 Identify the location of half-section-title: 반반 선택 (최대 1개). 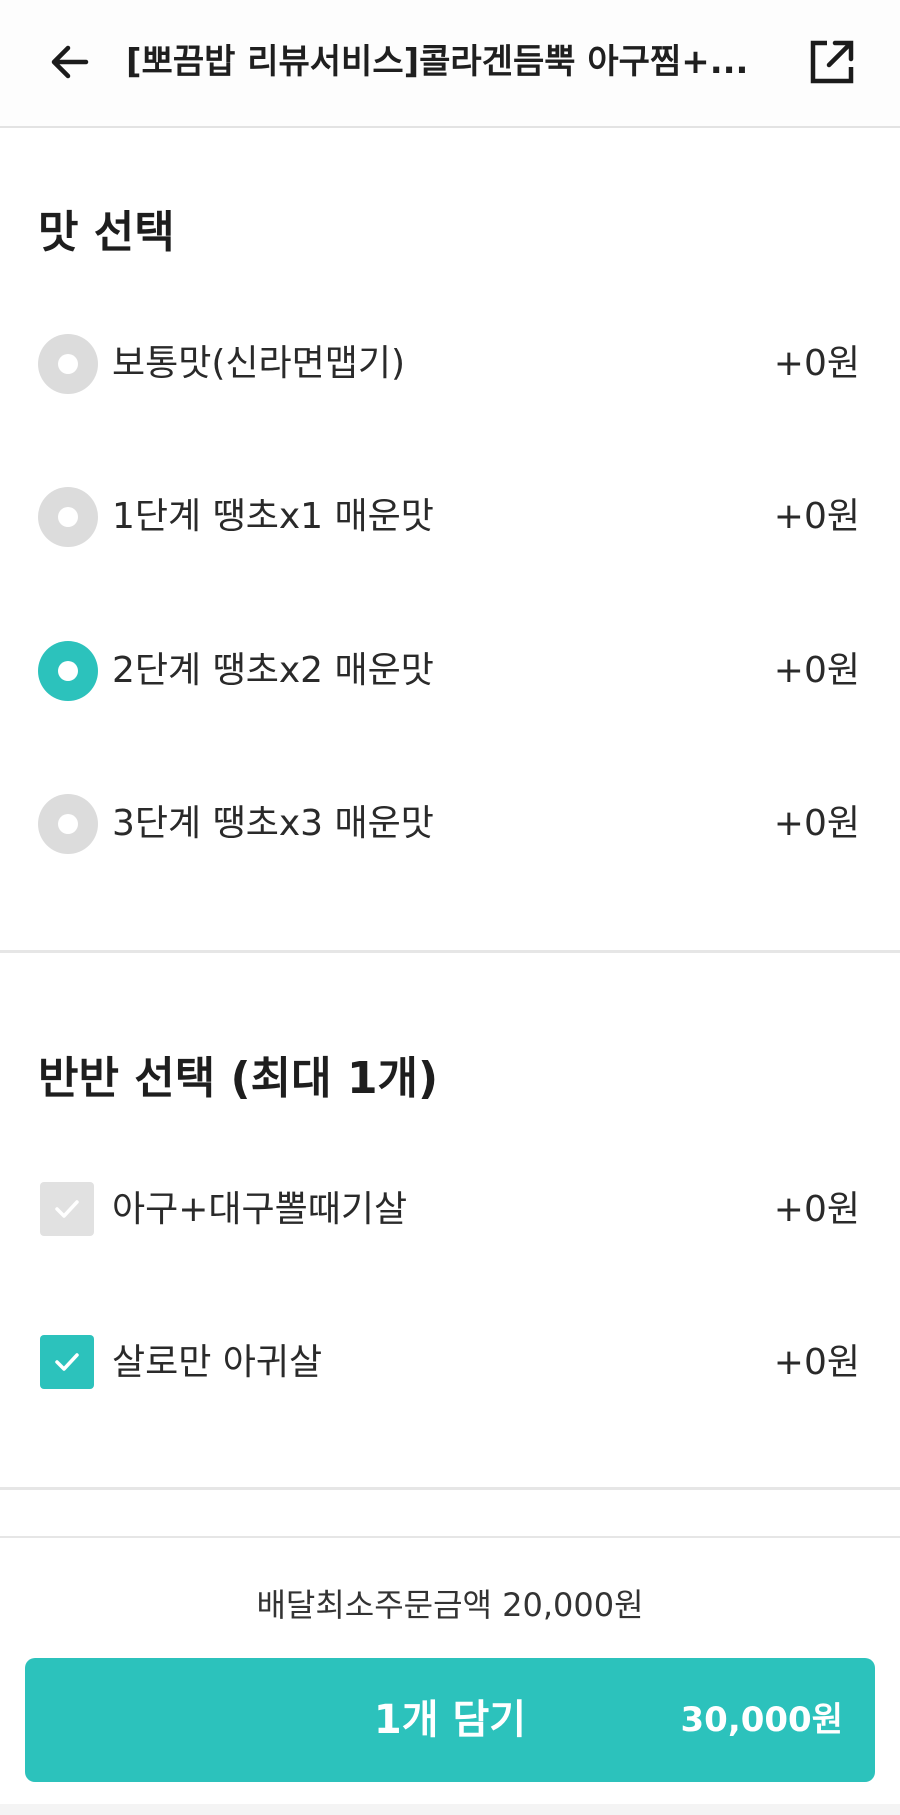
(238, 1078).